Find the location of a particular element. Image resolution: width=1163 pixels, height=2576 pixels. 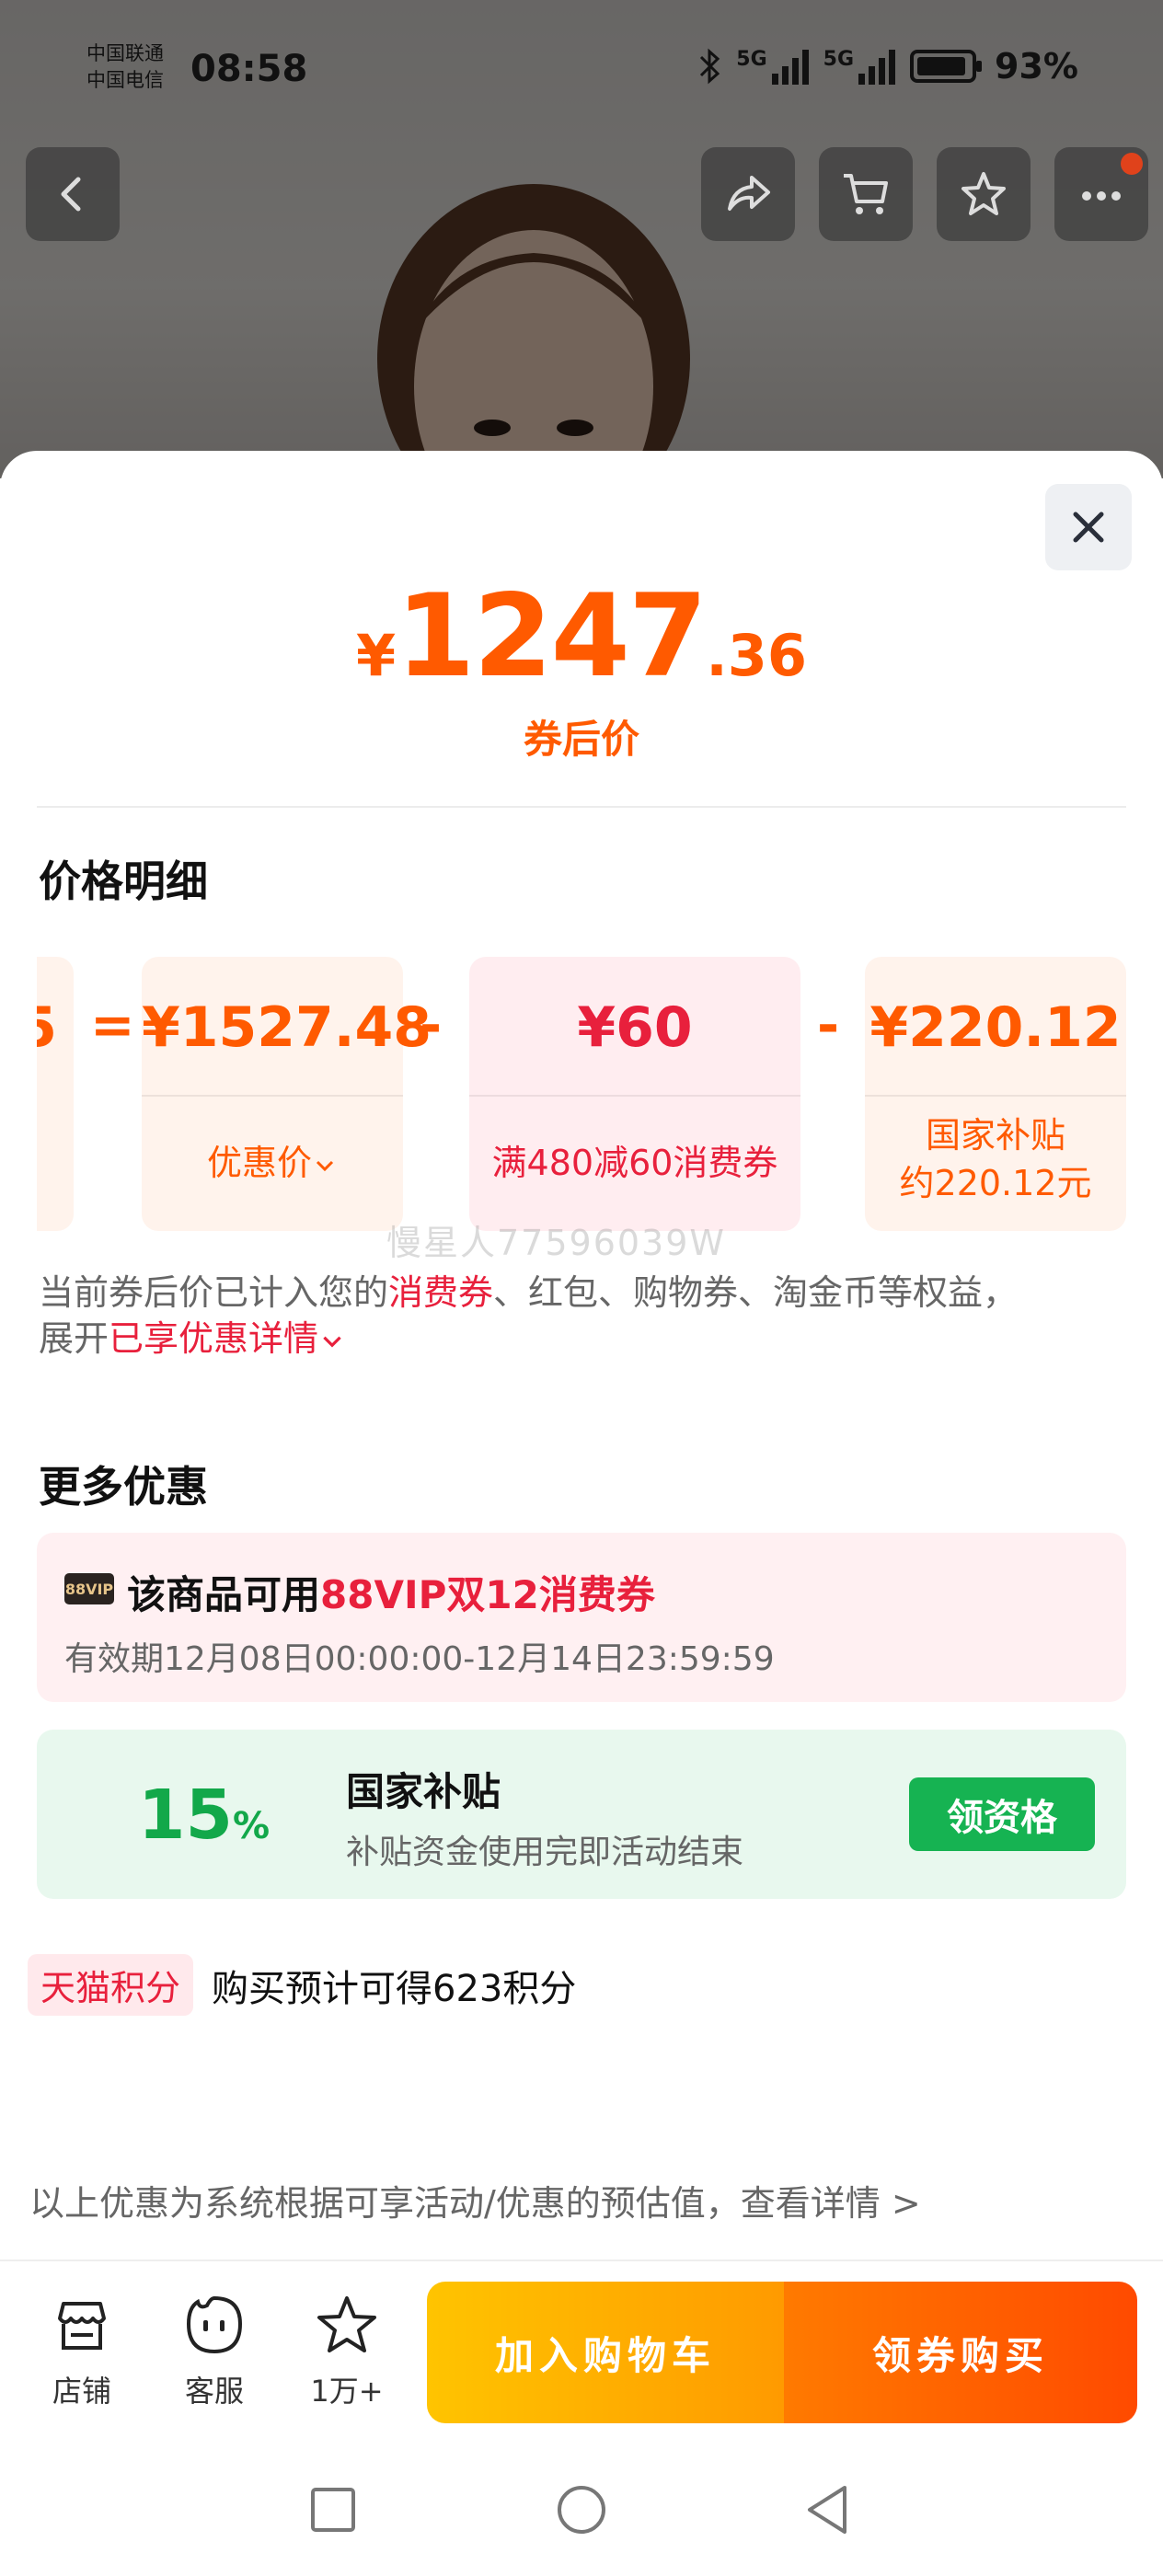

signal-5g-1: 5G is located at coordinates (773, 66).